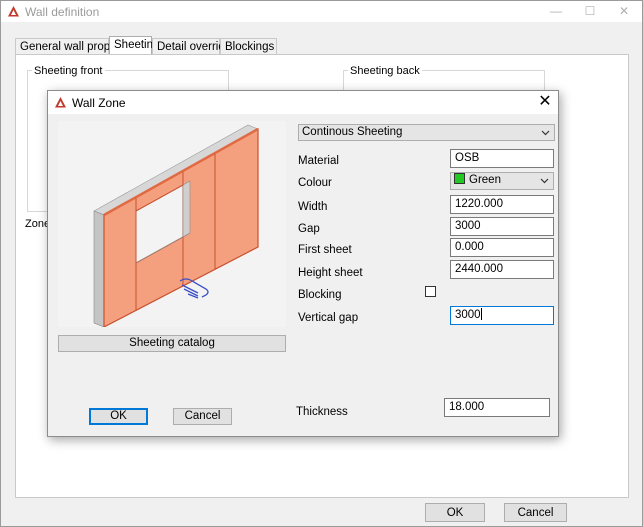 This screenshot has height=527, width=643. Describe the element at coordinates (309, 229) in the screenshot. I see `gap-label: Gap` at that location.